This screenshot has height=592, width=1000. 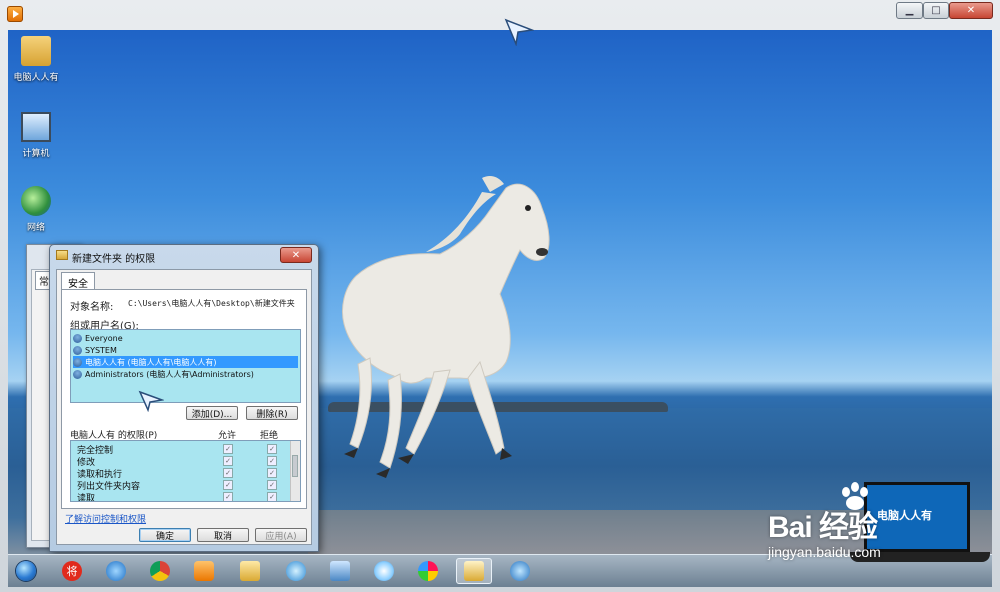 What do you see at coordinates (272, 413) in the screenshot?
I see `remove-button: 删除(R)` at bounding box center [272, 413].